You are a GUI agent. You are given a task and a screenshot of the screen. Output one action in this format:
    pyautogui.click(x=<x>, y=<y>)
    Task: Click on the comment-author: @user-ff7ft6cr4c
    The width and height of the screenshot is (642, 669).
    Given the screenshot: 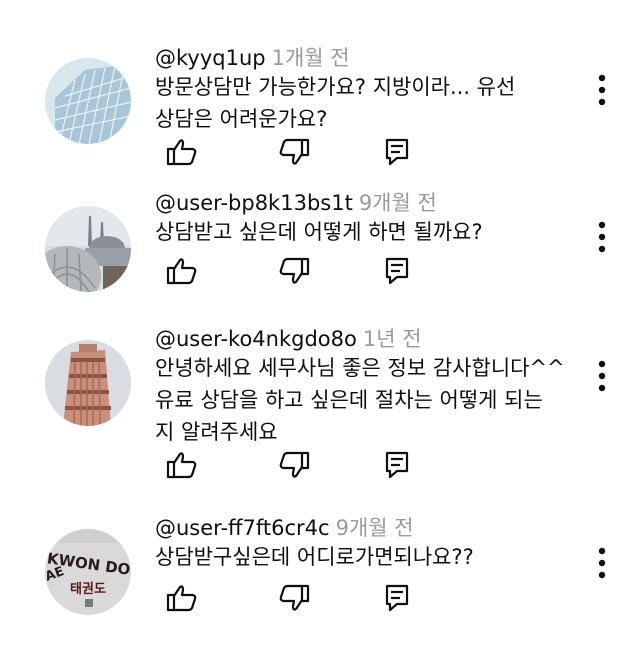 What is the action you would take?
    pyautogui.click(x=242, y=528)
    